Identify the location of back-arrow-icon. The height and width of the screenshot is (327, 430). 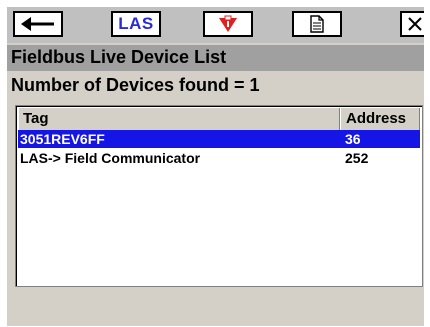
(38, 24).